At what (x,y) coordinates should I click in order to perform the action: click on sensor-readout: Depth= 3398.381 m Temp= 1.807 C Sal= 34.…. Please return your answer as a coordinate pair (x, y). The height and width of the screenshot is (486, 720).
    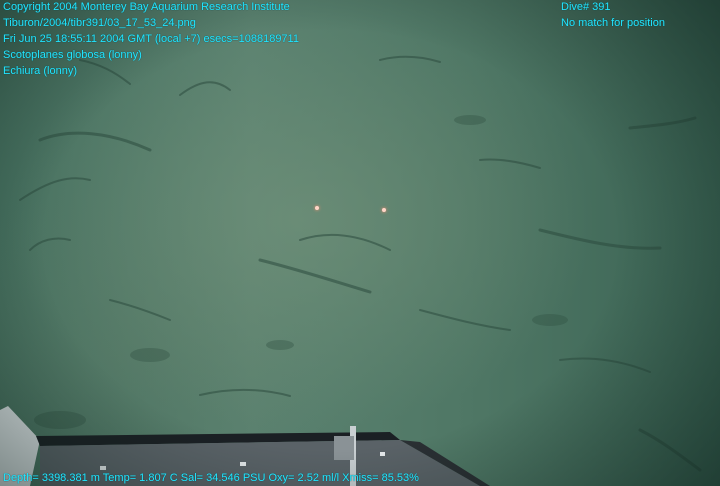
    Looking at the image, I should click on (211, 478).